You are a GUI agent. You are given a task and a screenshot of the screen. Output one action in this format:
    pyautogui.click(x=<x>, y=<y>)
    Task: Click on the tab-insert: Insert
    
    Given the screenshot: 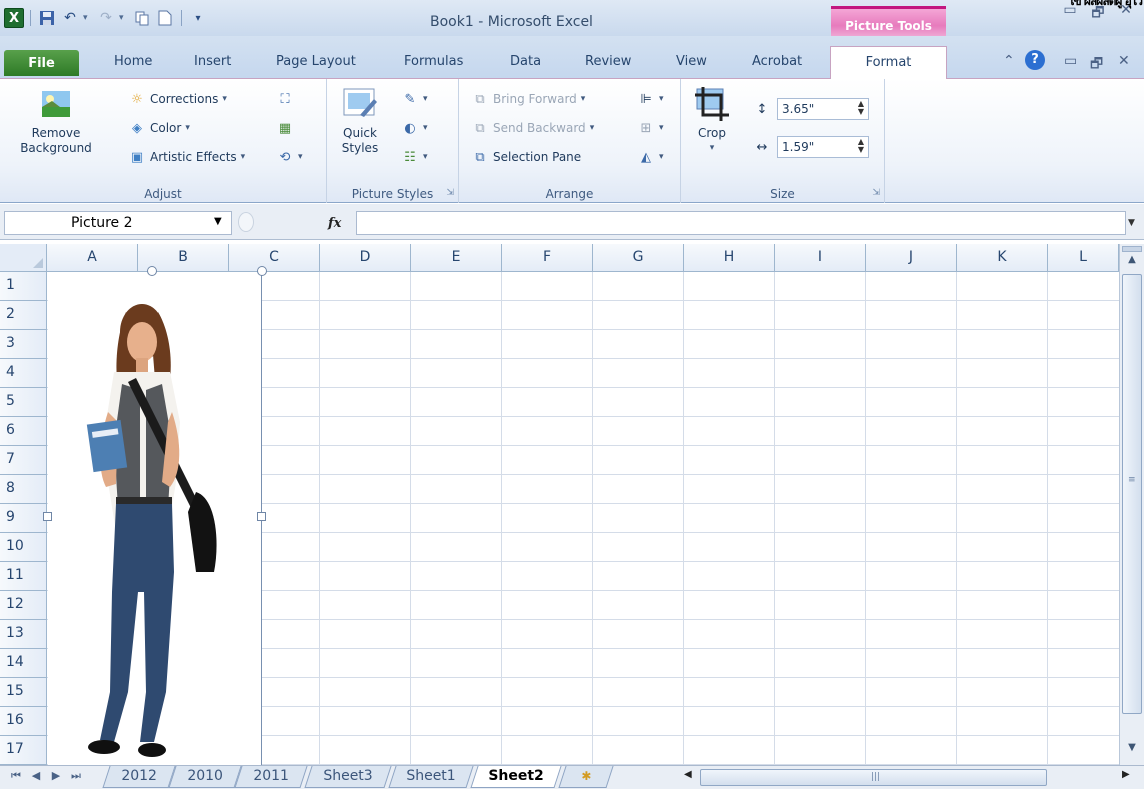 What is the action you would take?
    pyautogui.click(x=212, y=66)
    